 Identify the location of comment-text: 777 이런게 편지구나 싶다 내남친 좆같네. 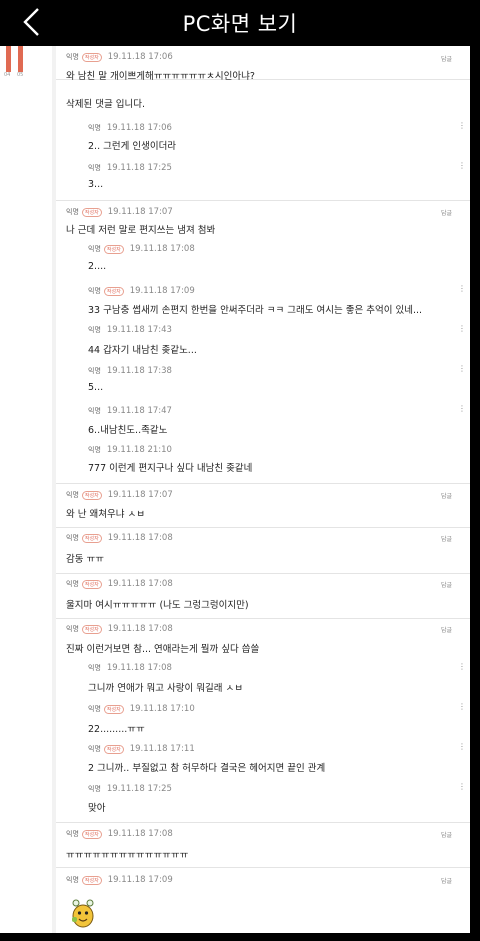
(170, 468).